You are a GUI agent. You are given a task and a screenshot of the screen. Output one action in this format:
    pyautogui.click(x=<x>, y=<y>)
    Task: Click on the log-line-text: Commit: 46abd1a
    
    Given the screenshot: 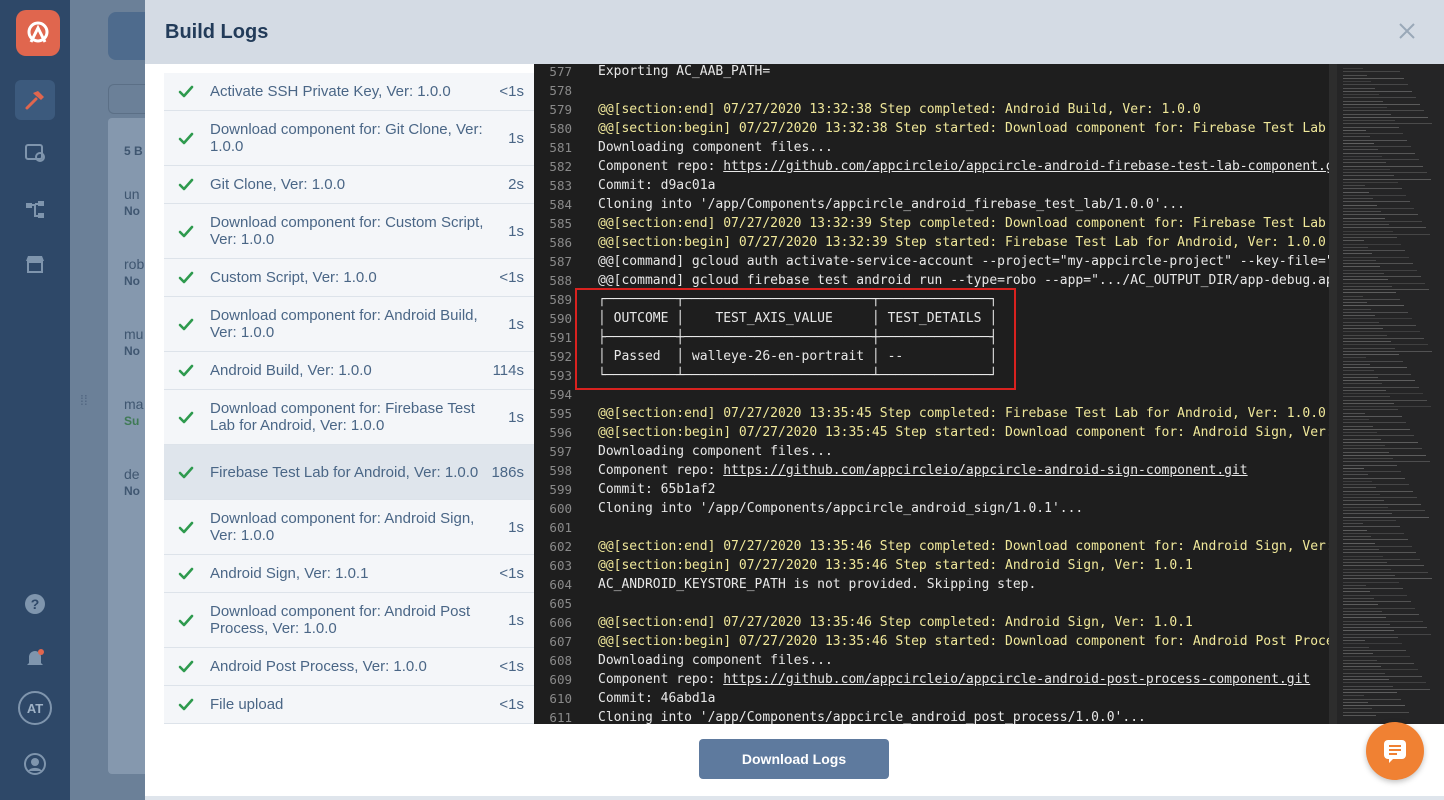 What is the action you would take?
    pyautogui.click(x=656, y=698)
    